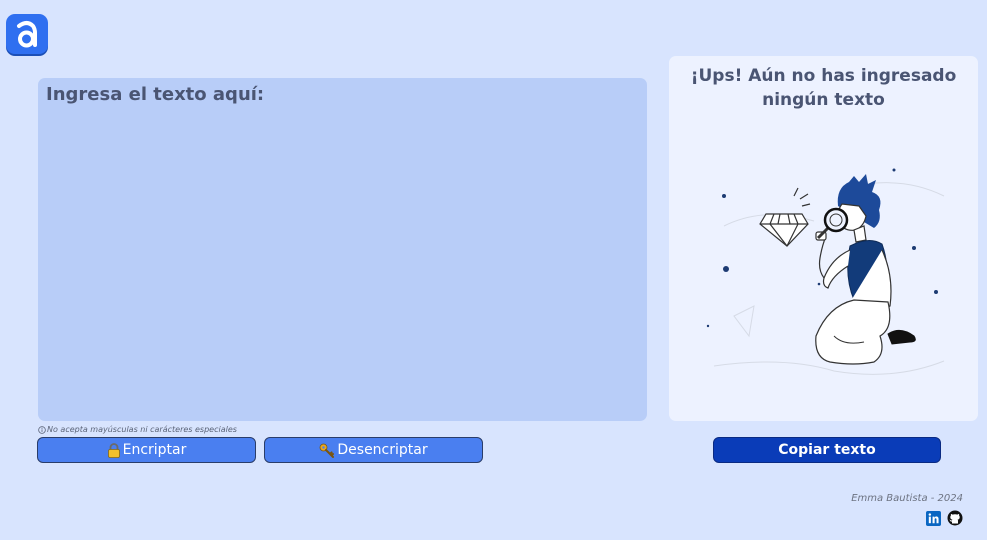 The height and width of the screenshot is (540, 987). I want to click on author-credit: Emma Bautista - 2024, so click(907, 498).